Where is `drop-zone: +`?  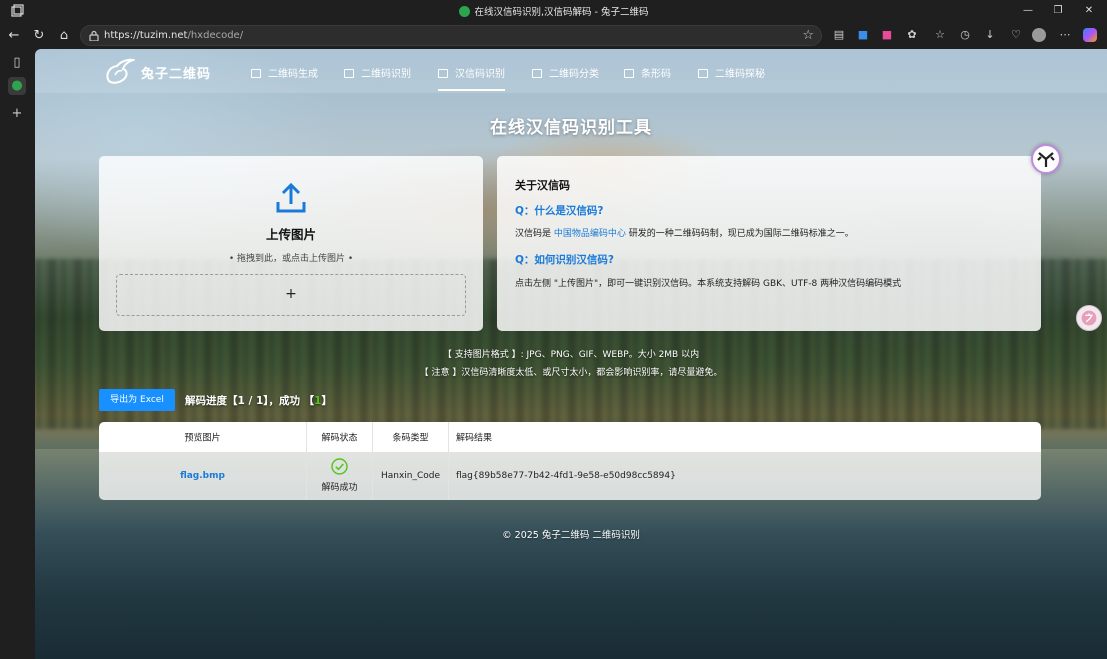
drop-zone: + is located at coordinates (291, 295).